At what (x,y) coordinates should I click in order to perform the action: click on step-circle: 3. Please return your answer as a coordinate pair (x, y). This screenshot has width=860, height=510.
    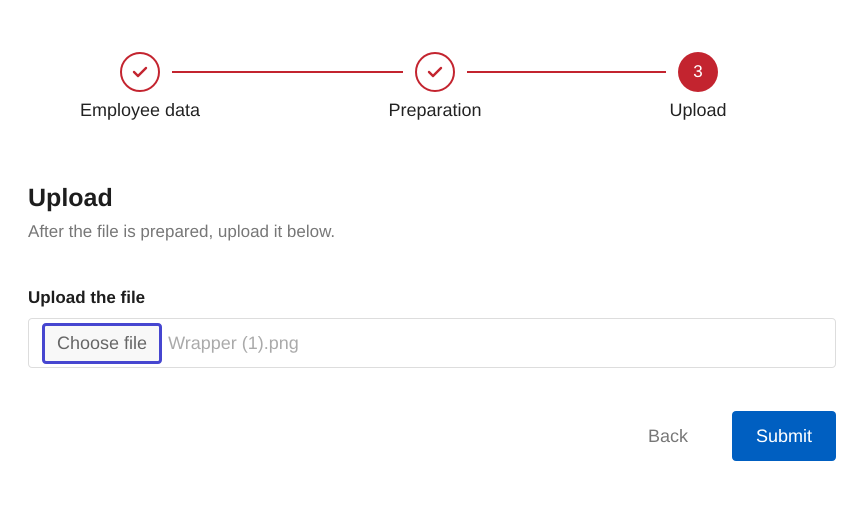
    Looking at the image, I should click on (698, 72).